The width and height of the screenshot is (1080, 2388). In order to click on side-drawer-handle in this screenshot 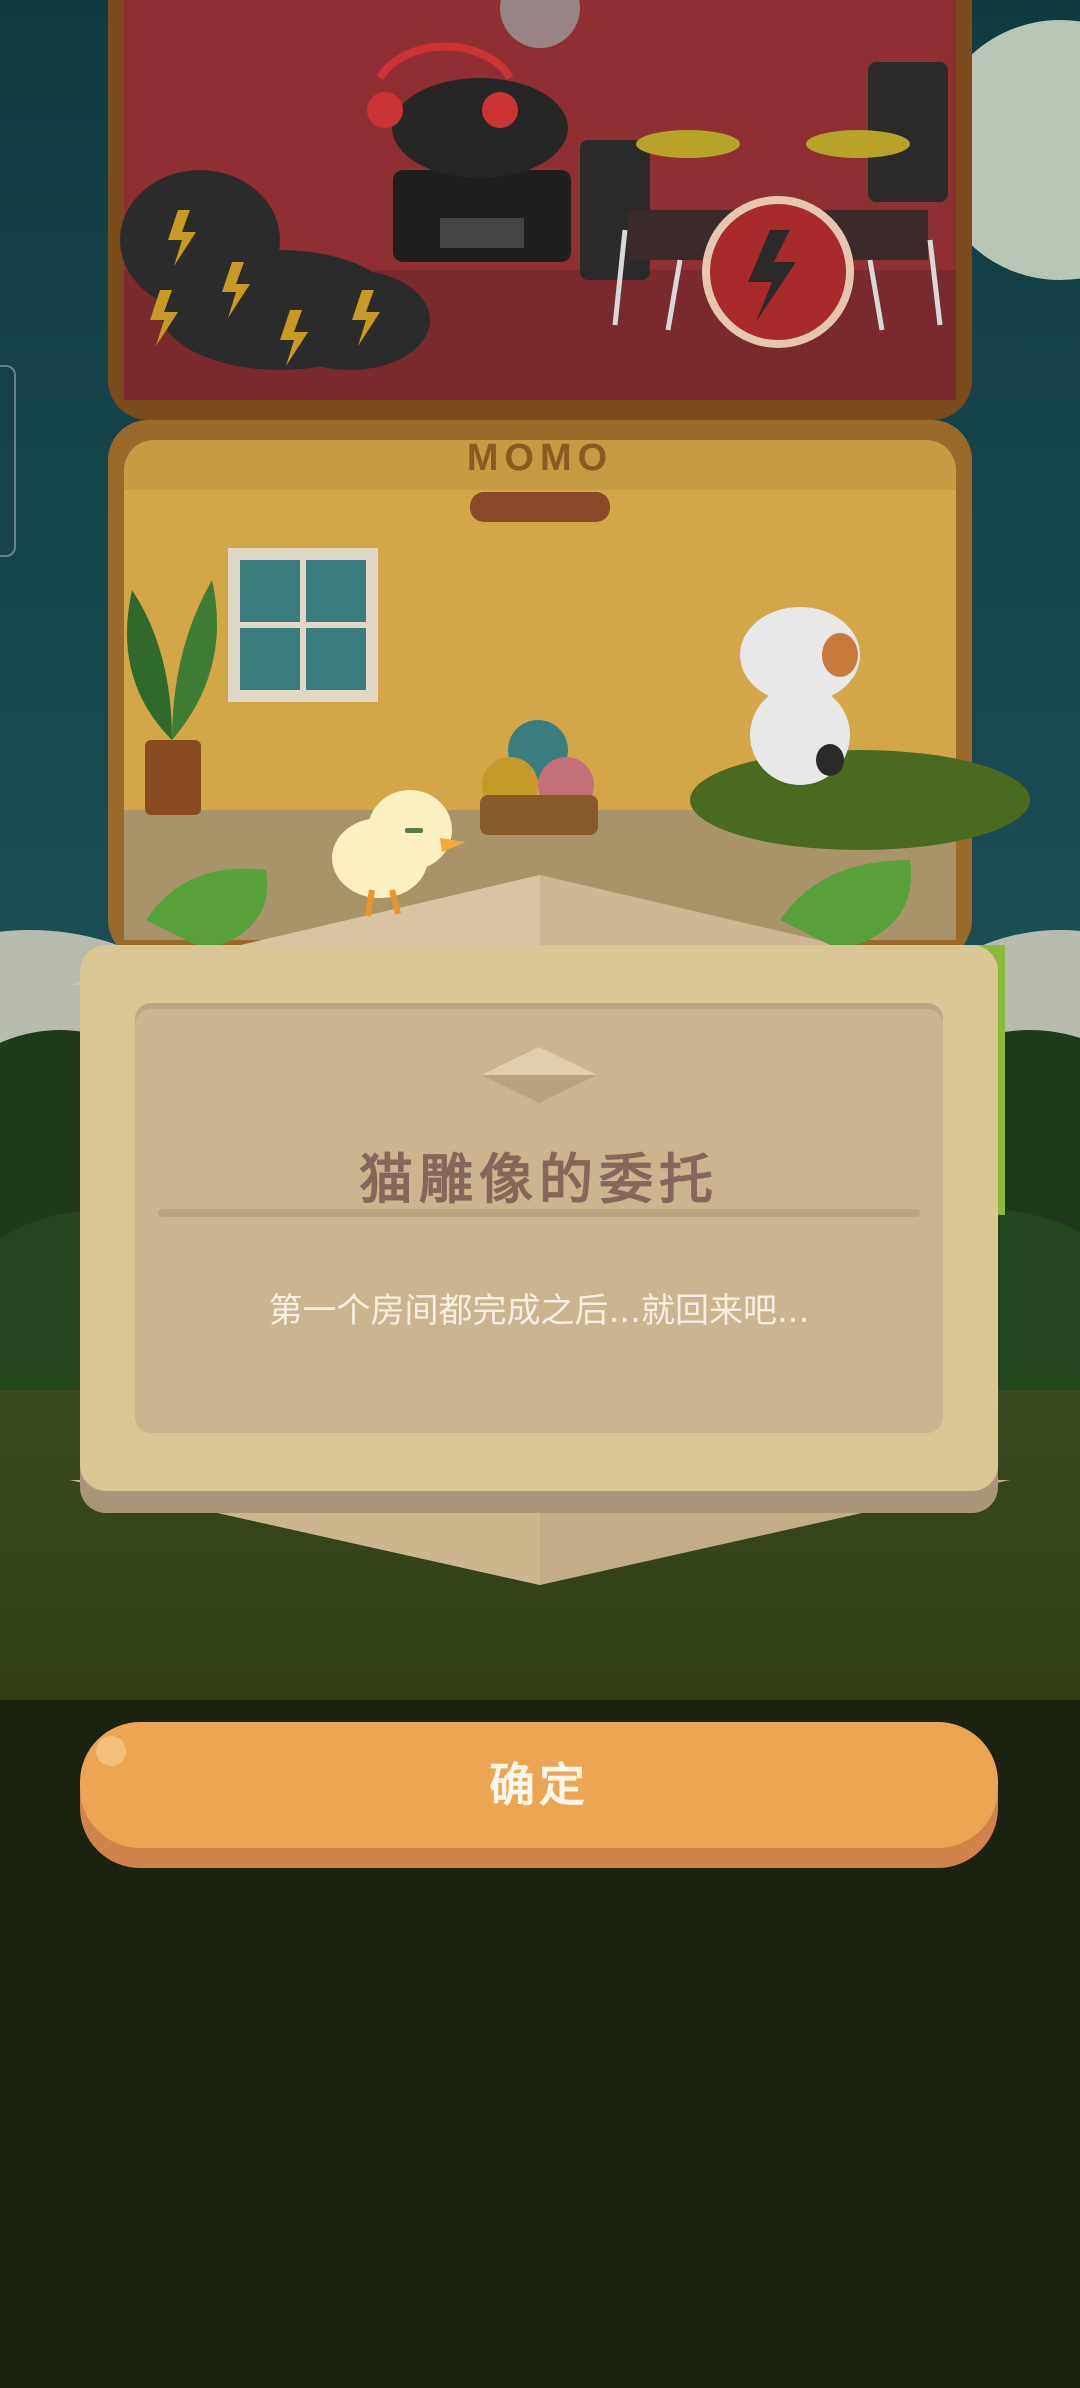, I will do `click(8, 461)`.